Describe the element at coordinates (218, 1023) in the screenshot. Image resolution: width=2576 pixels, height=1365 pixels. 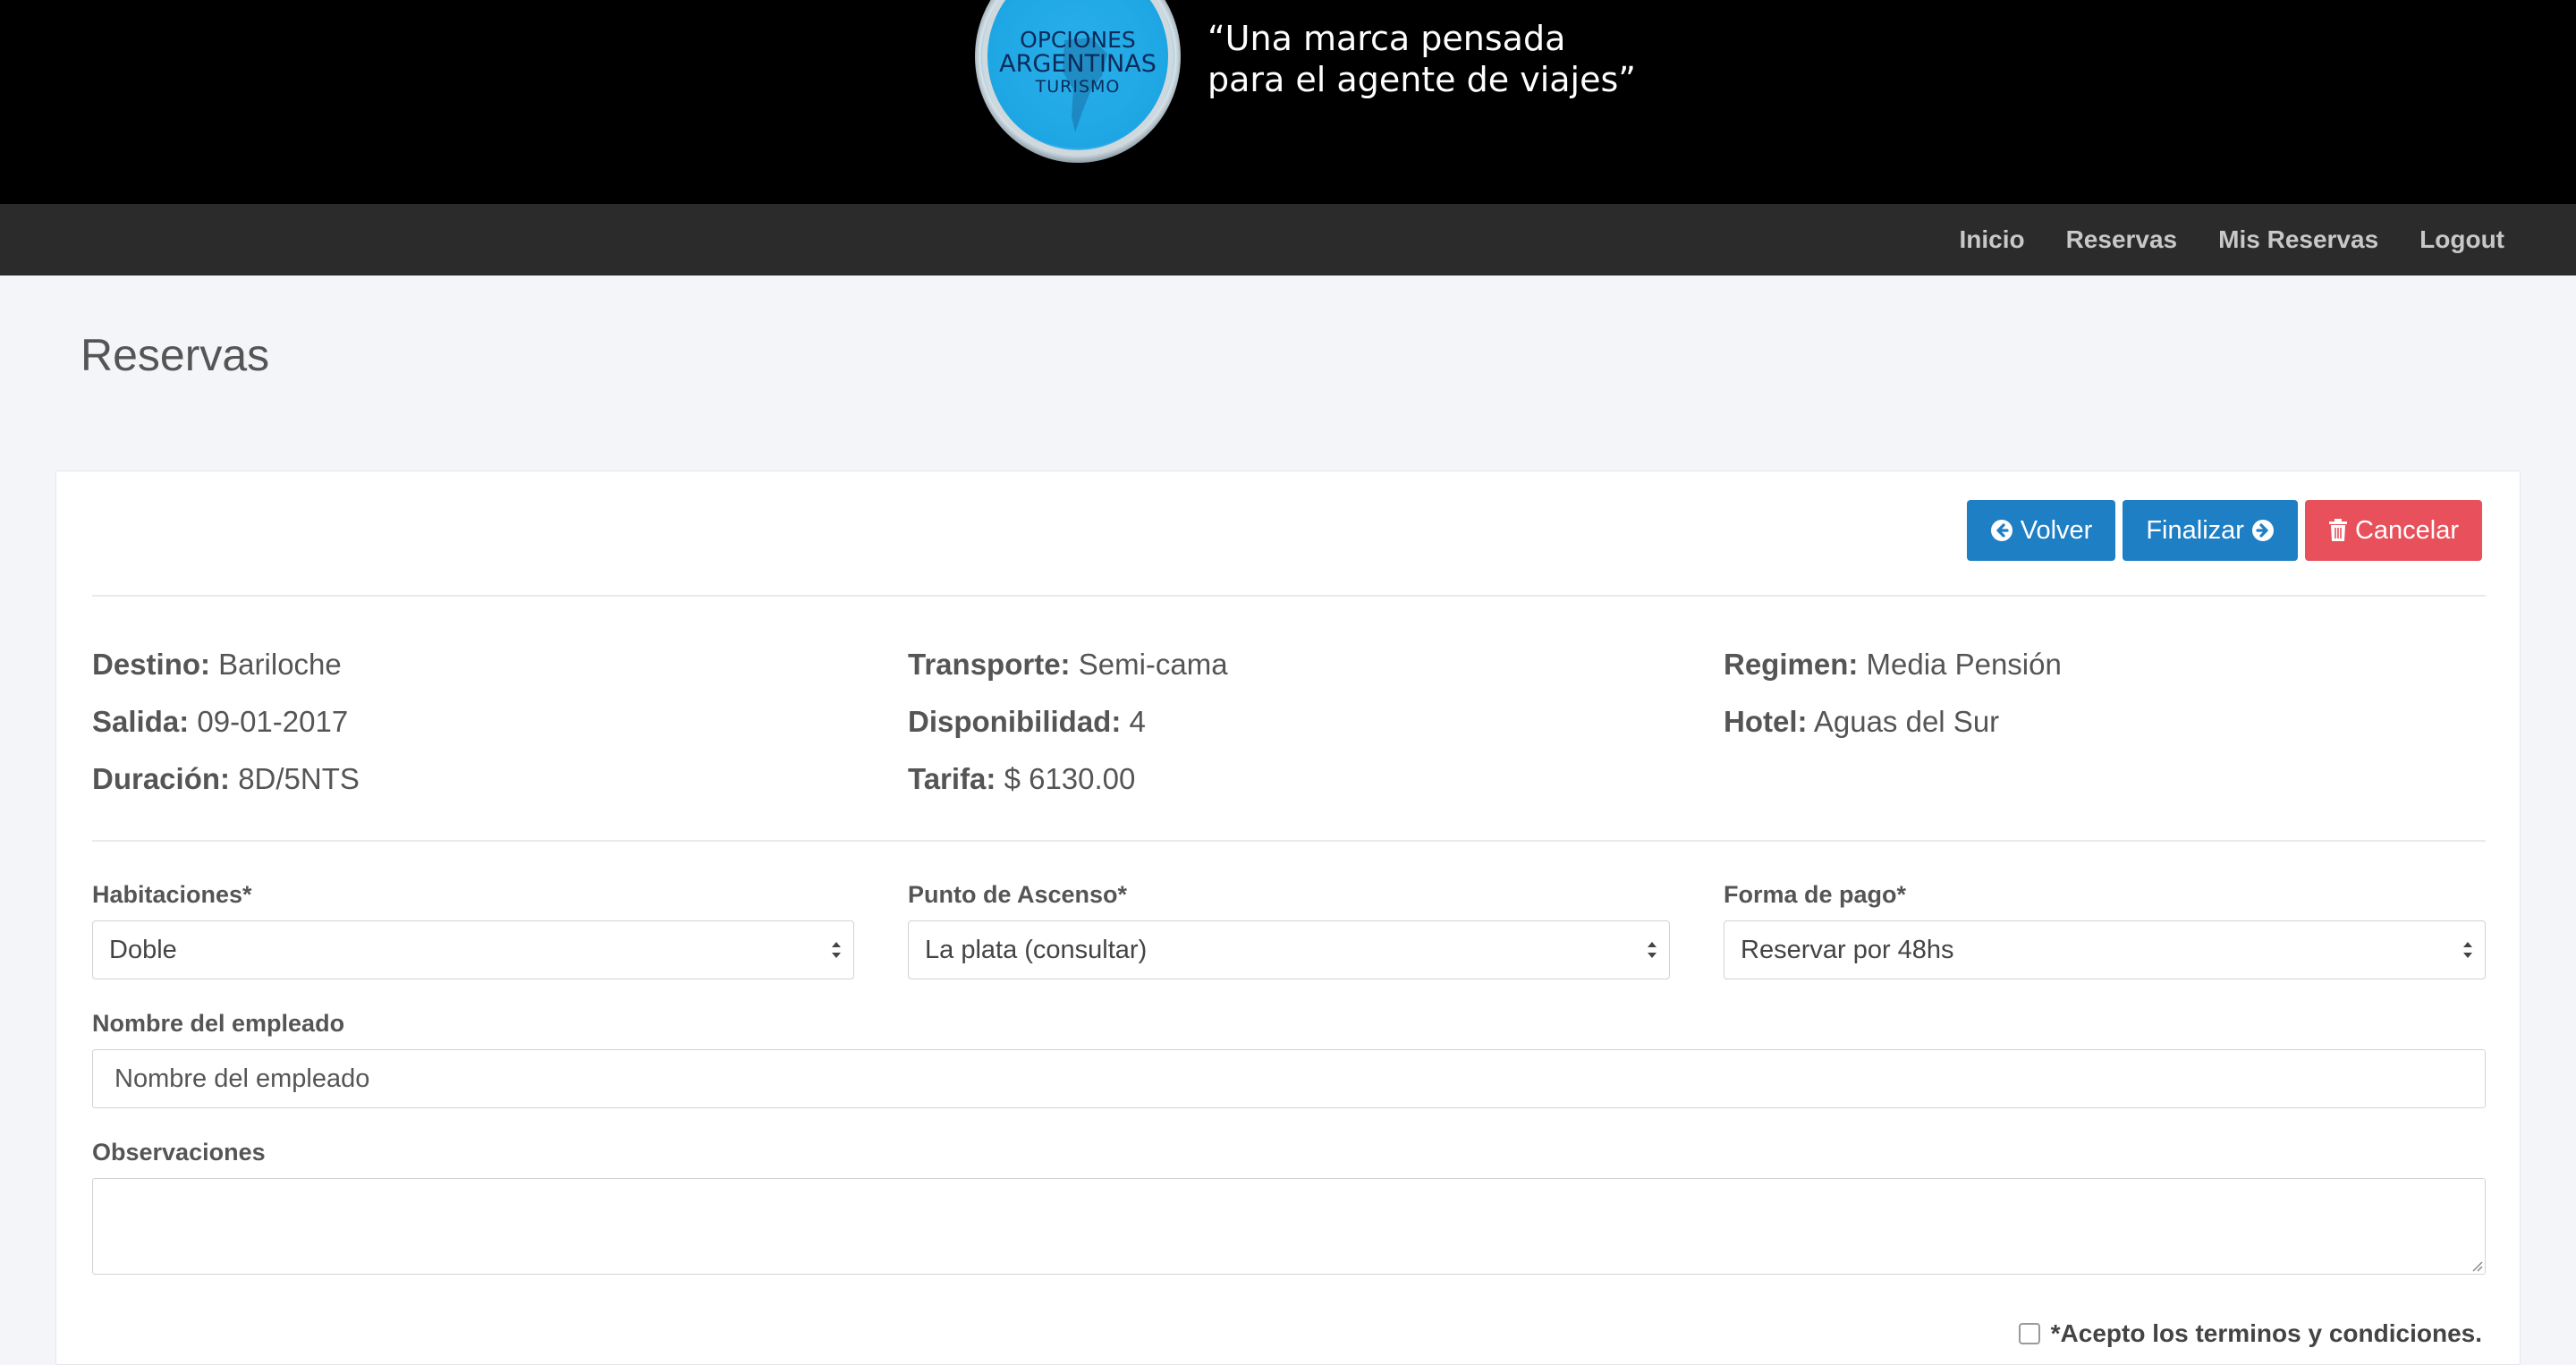
I see `empleado-label: Nombre del empleado` at that location.